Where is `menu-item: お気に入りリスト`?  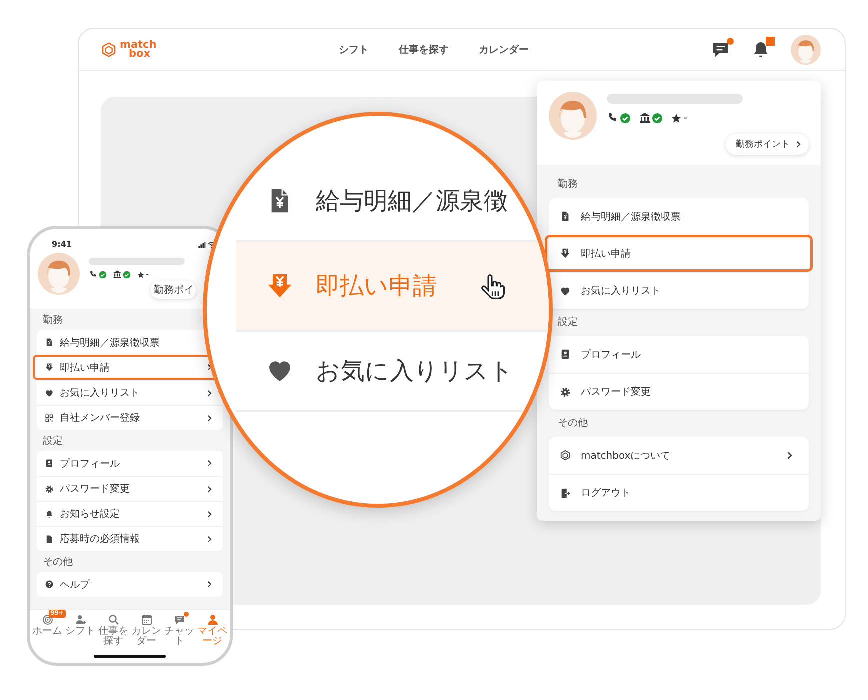 menu-item: お気に入りリスト is located at coordinates (392, 372).